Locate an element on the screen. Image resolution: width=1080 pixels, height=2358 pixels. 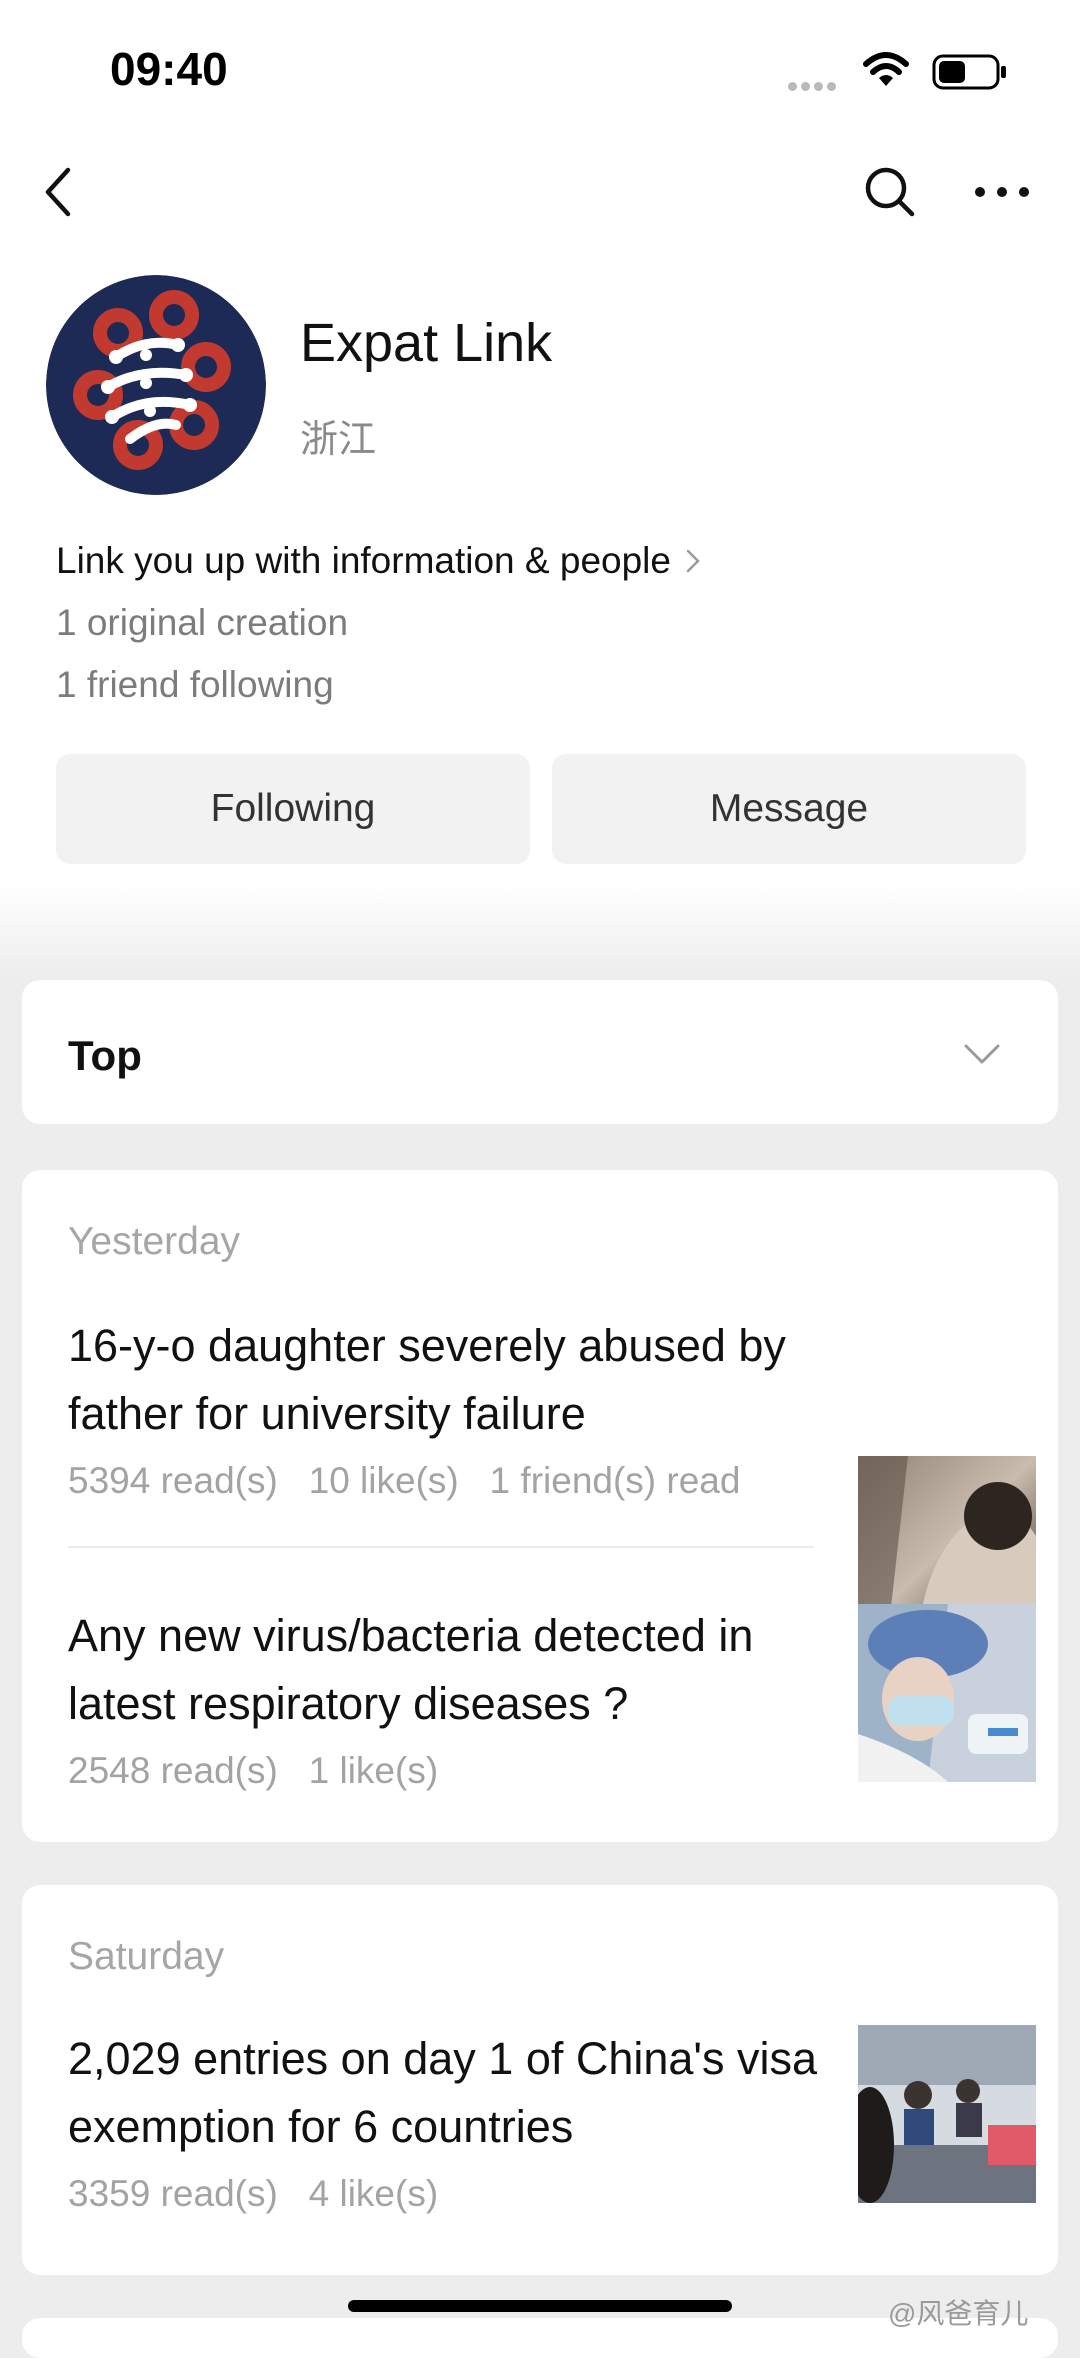
article-stats: 2548 read(s) 1 like(s) is located at coordinates (253, 1770).